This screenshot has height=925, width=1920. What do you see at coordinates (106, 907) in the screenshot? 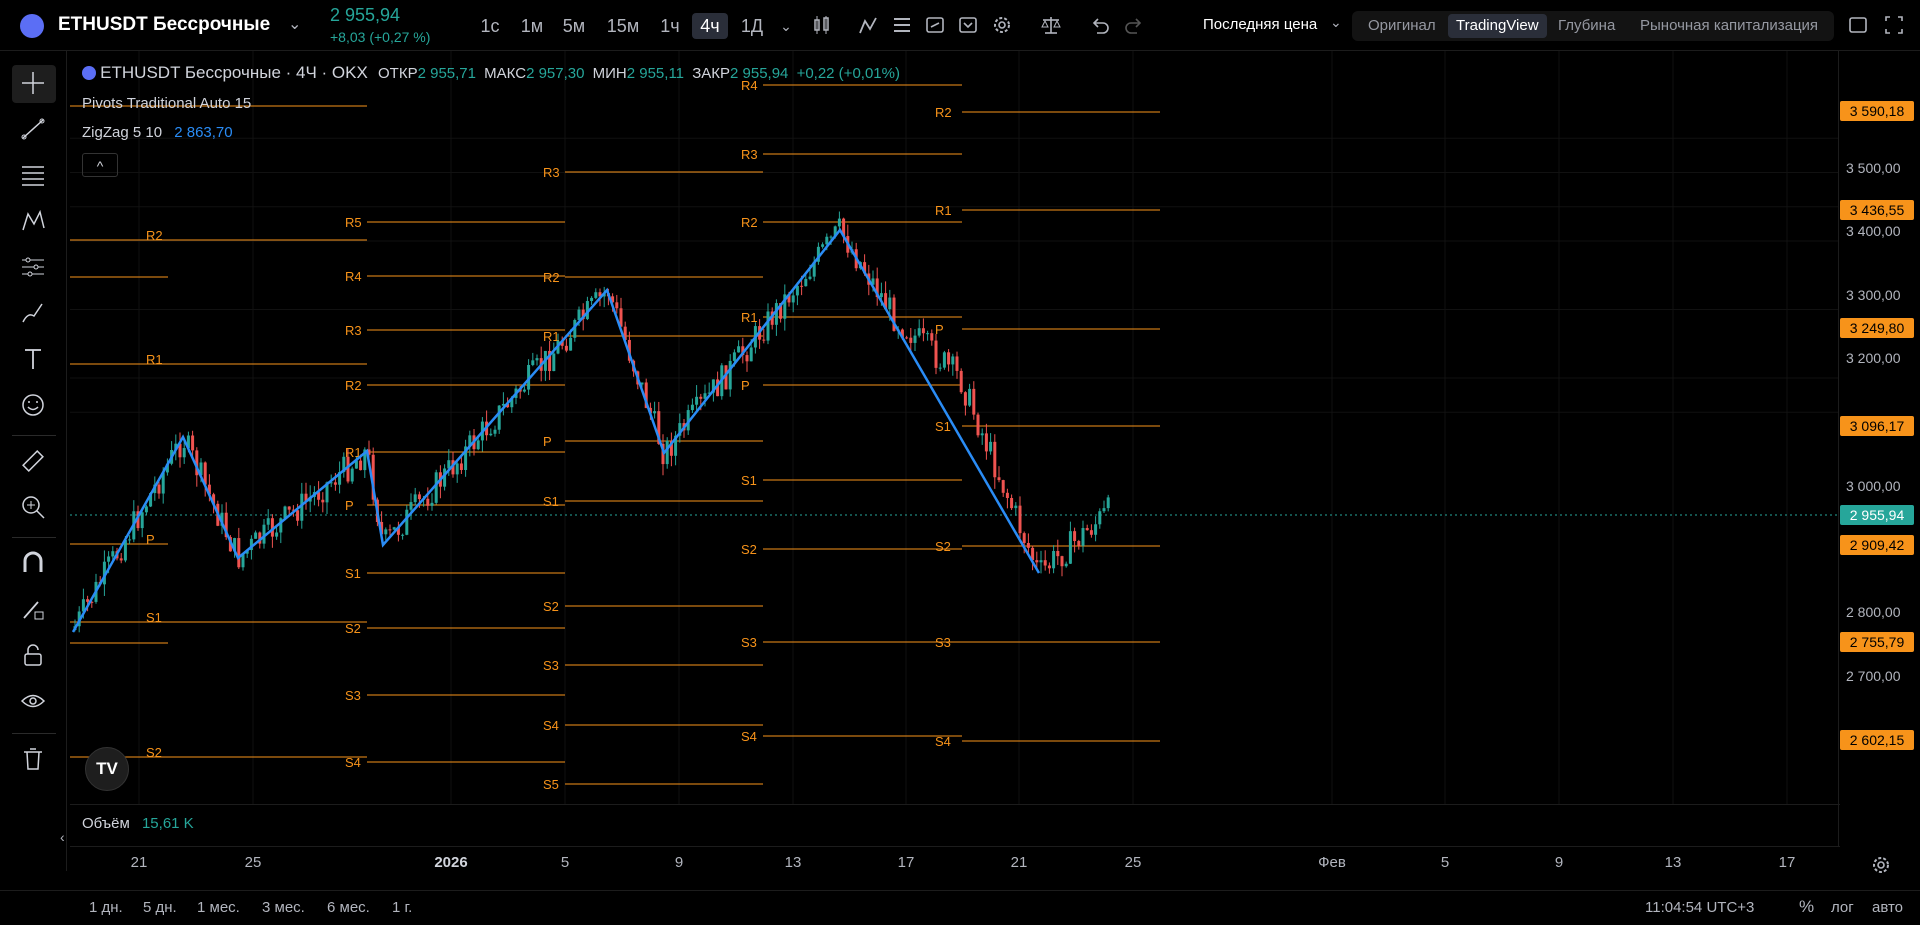
I see `range-1d: 1 дн.` at bounding box center [106, 907].